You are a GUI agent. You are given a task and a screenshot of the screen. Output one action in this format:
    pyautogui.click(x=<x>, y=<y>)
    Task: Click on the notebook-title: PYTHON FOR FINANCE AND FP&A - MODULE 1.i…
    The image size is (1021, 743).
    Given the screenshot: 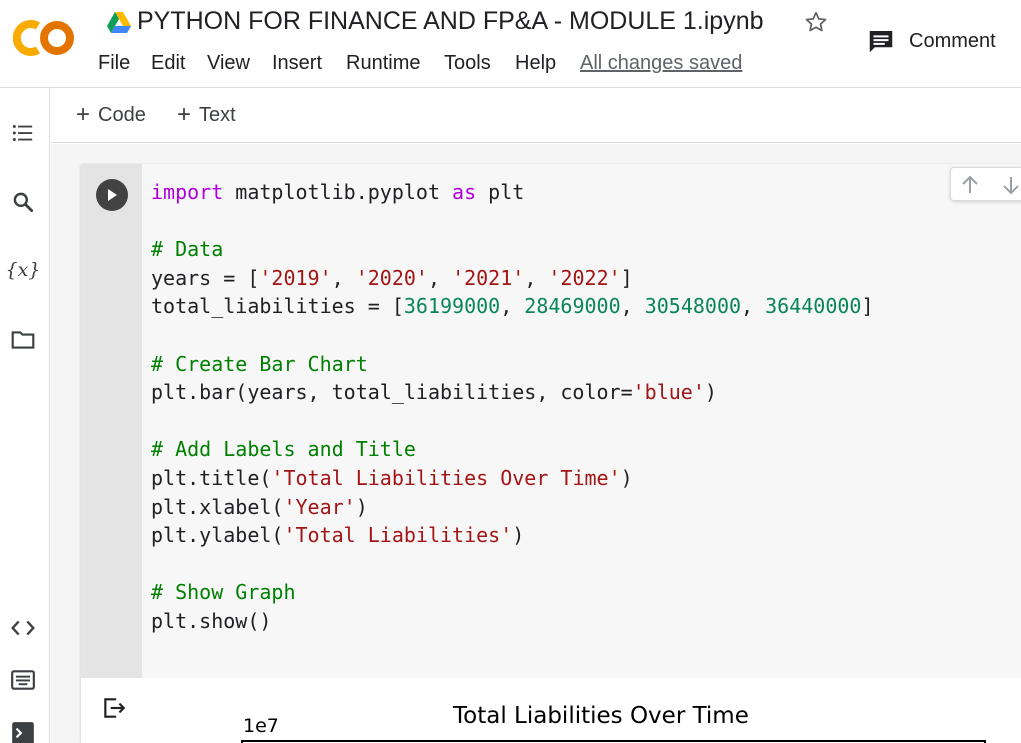 What is the action you would take?
    pyautogui.click(x=450, y=21)
    